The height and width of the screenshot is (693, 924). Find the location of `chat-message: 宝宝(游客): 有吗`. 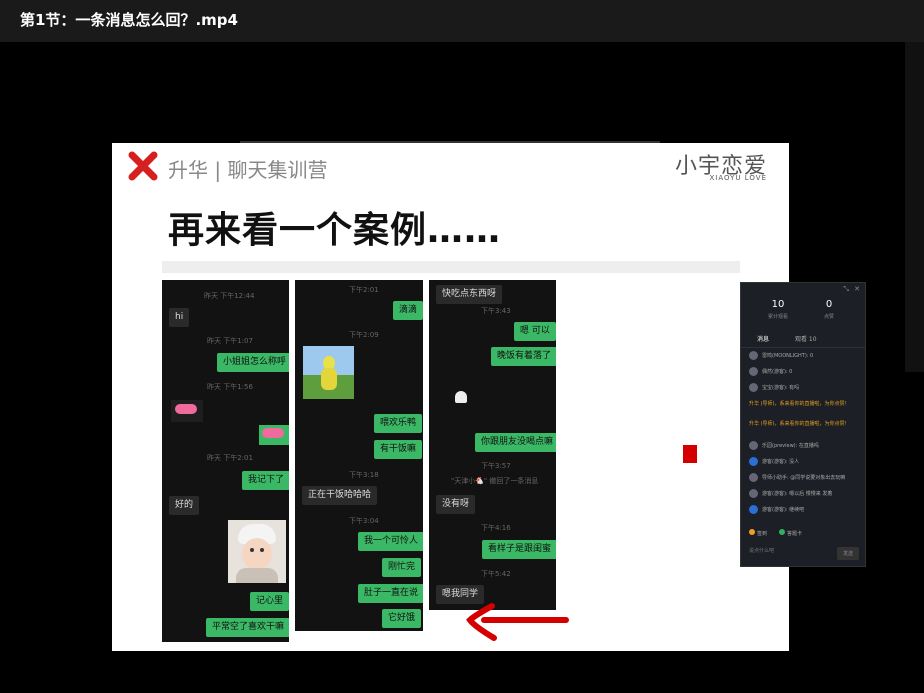

chat-message: 宝宝(游客): 有吗 is located at coordinates (774, 387).